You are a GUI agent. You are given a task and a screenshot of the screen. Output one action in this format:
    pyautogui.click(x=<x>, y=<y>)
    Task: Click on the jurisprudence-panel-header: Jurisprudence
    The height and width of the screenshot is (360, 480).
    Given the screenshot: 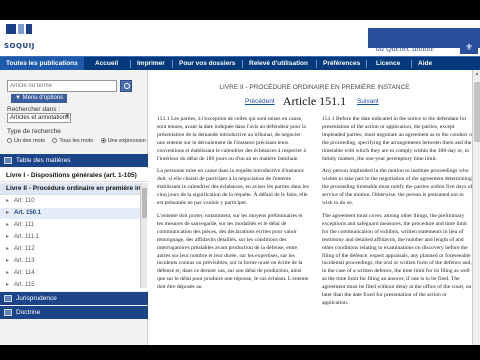 What is the action you would take?
    pyautogui.click(x=74, y=298)
    